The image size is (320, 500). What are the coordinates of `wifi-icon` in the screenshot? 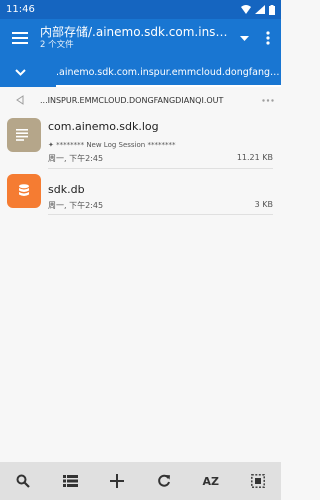 It's located at (246, 9).